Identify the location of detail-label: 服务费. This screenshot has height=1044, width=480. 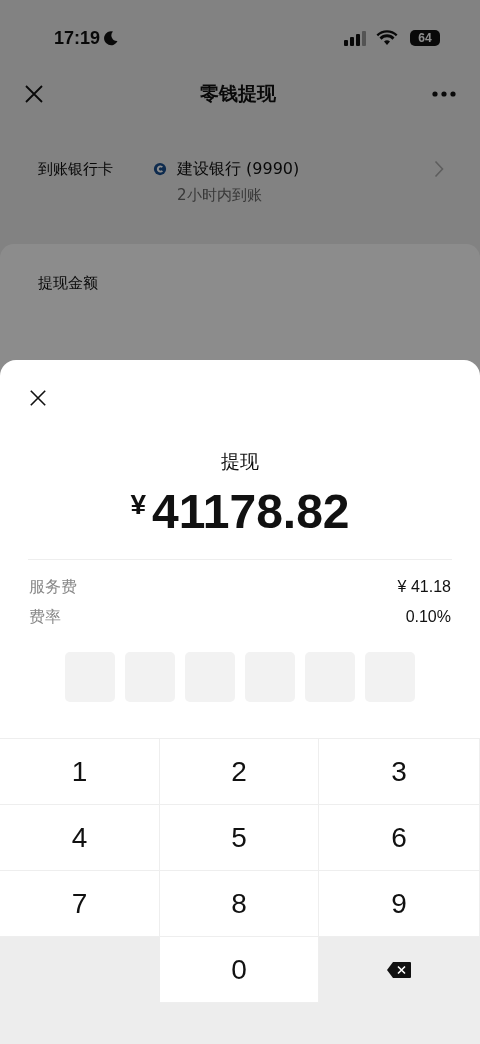
(53, 587).